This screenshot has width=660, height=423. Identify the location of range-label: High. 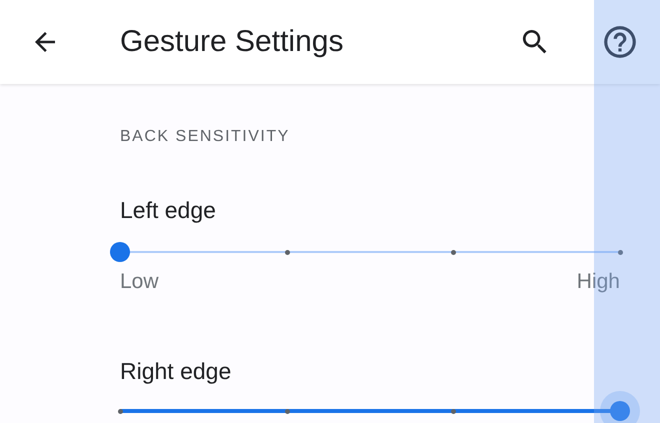
(598, 282).